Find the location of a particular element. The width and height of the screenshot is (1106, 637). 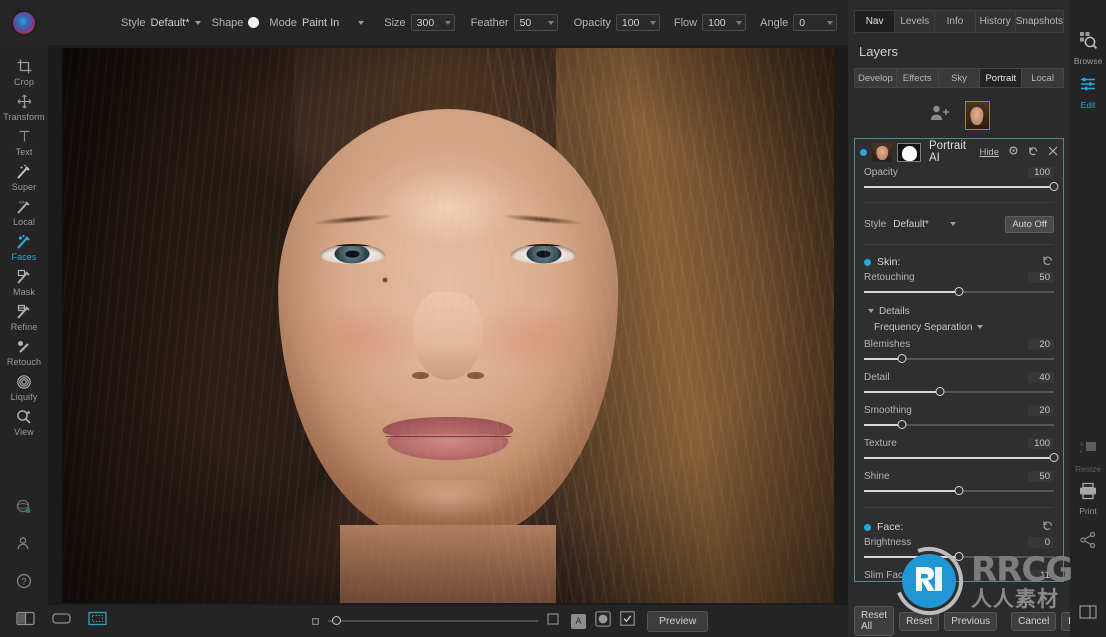

tab-sky: Sky is located at coordinates (958, 78).